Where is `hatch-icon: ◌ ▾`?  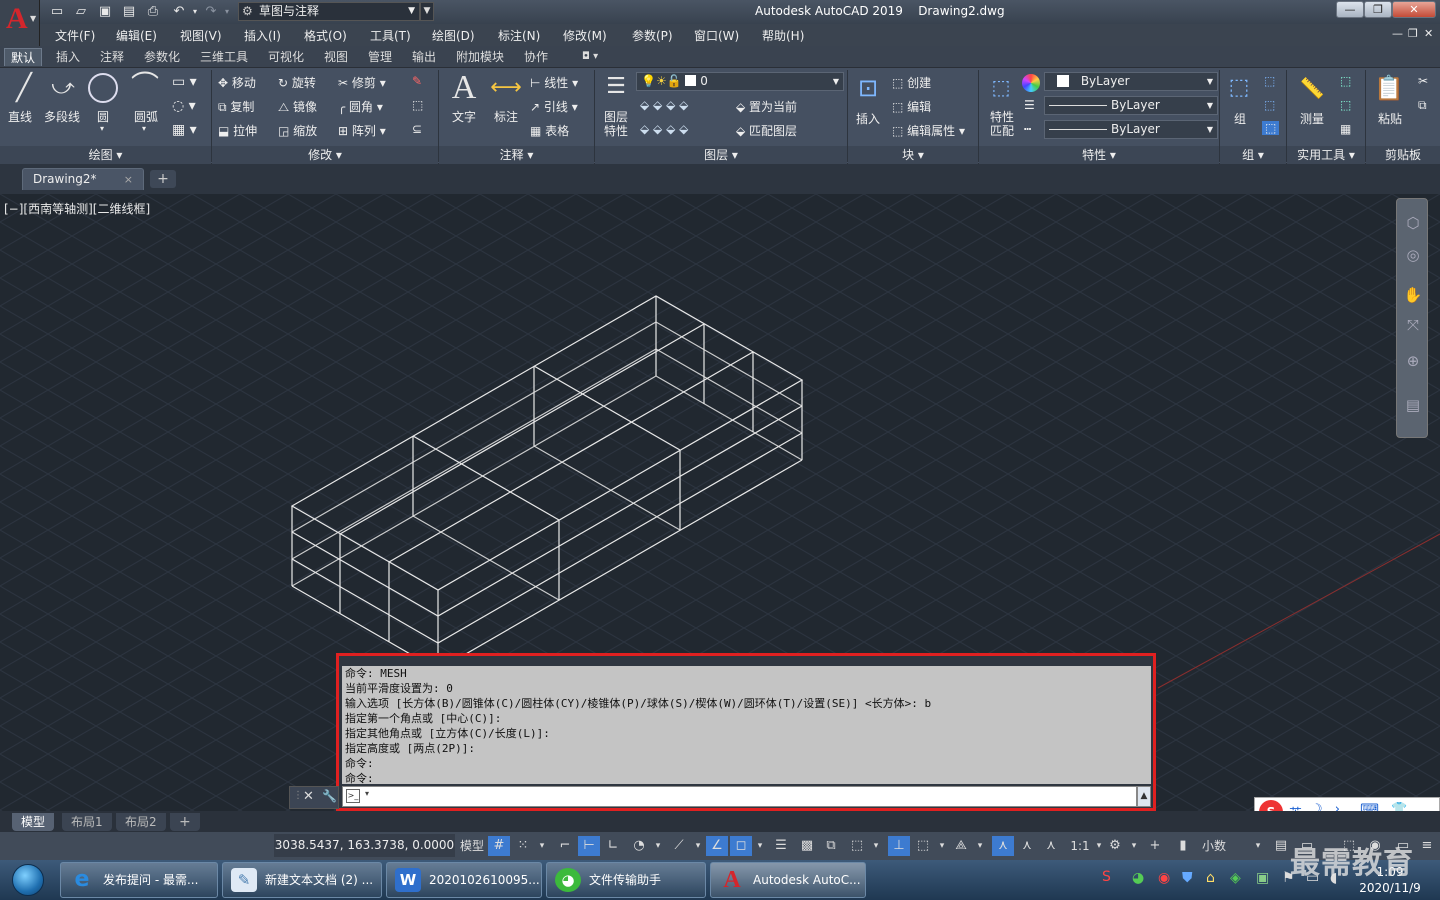 hatch-icon: ◌ ▾ is located at coordinates (184, 106).